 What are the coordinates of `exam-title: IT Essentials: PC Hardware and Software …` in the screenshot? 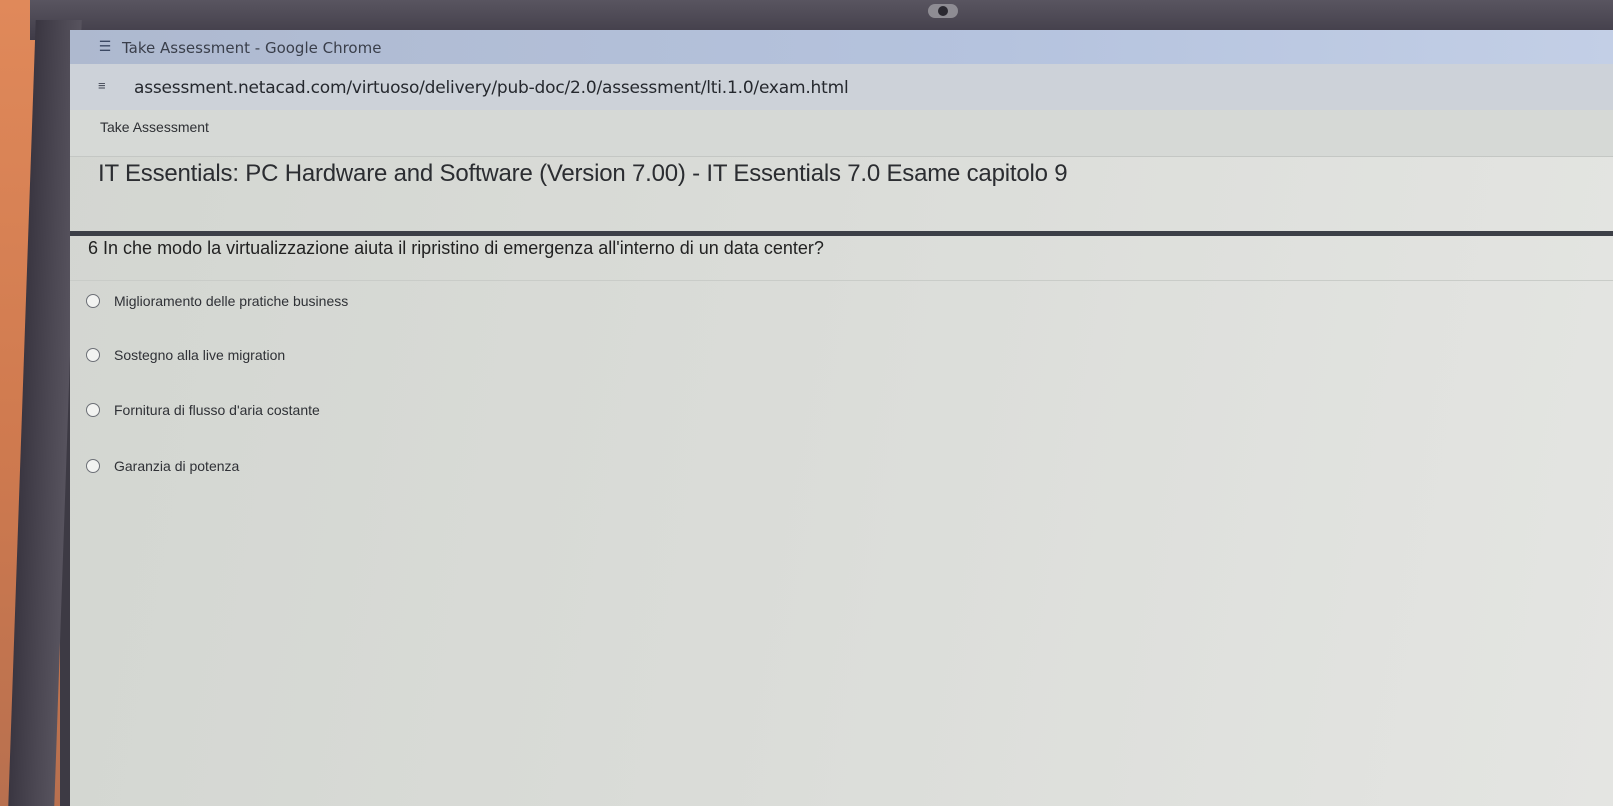 It's located at (583, 173).